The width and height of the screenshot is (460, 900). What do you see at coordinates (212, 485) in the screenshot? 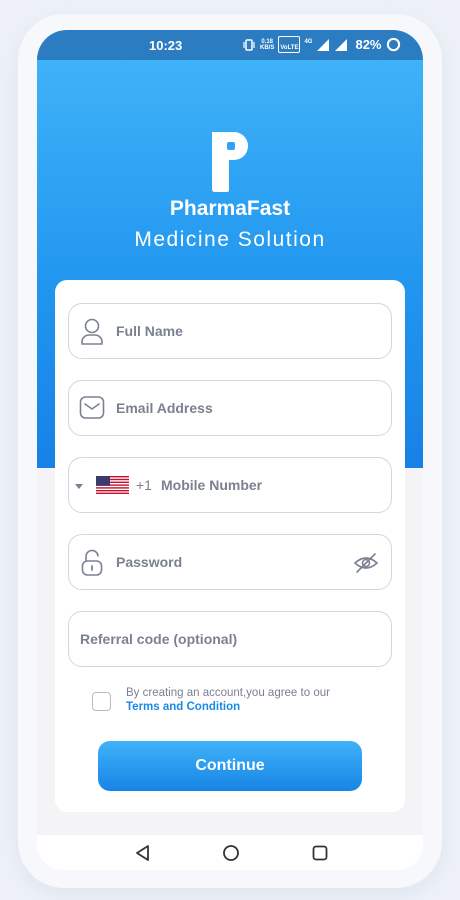
I see `mobile-placeholder: Mobile Number` at bounding box center [212, 485].